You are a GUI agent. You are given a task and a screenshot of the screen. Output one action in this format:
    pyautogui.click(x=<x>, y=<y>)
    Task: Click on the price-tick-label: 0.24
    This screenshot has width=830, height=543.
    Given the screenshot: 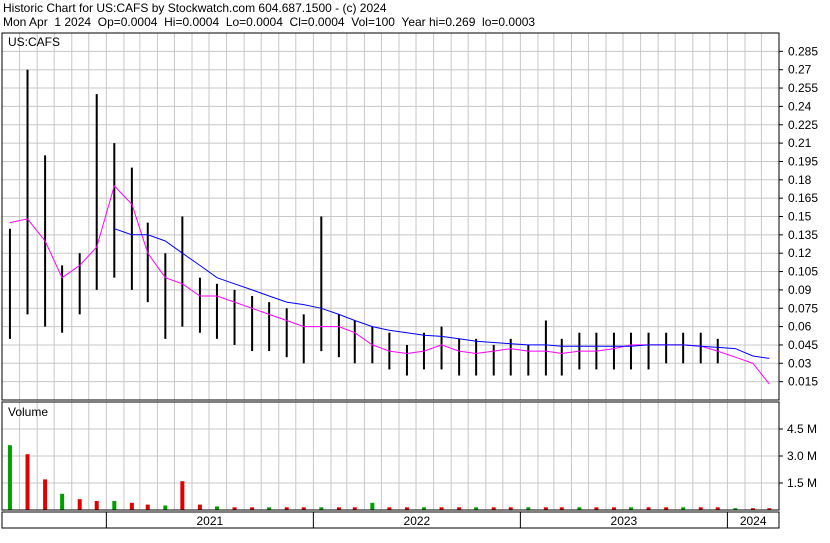 What is the action you would take?
    pyautogui.click(x=800, y=106)
    